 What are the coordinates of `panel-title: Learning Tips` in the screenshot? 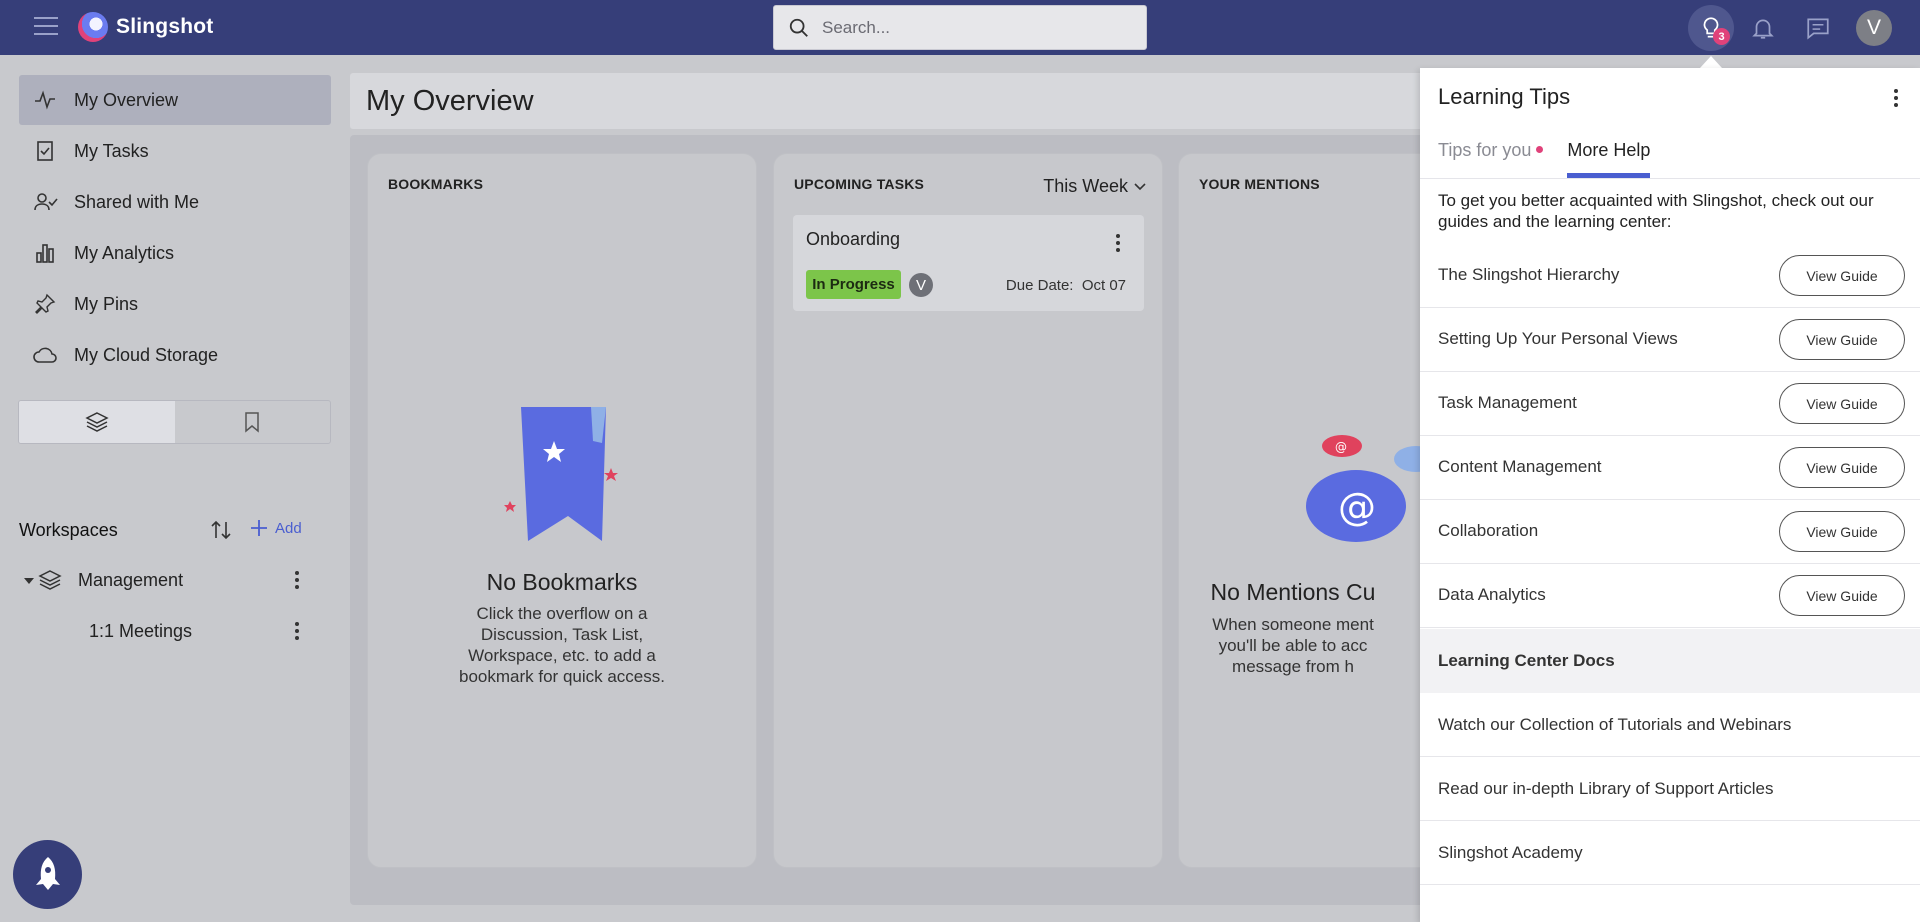 It's located at (1504, 96).